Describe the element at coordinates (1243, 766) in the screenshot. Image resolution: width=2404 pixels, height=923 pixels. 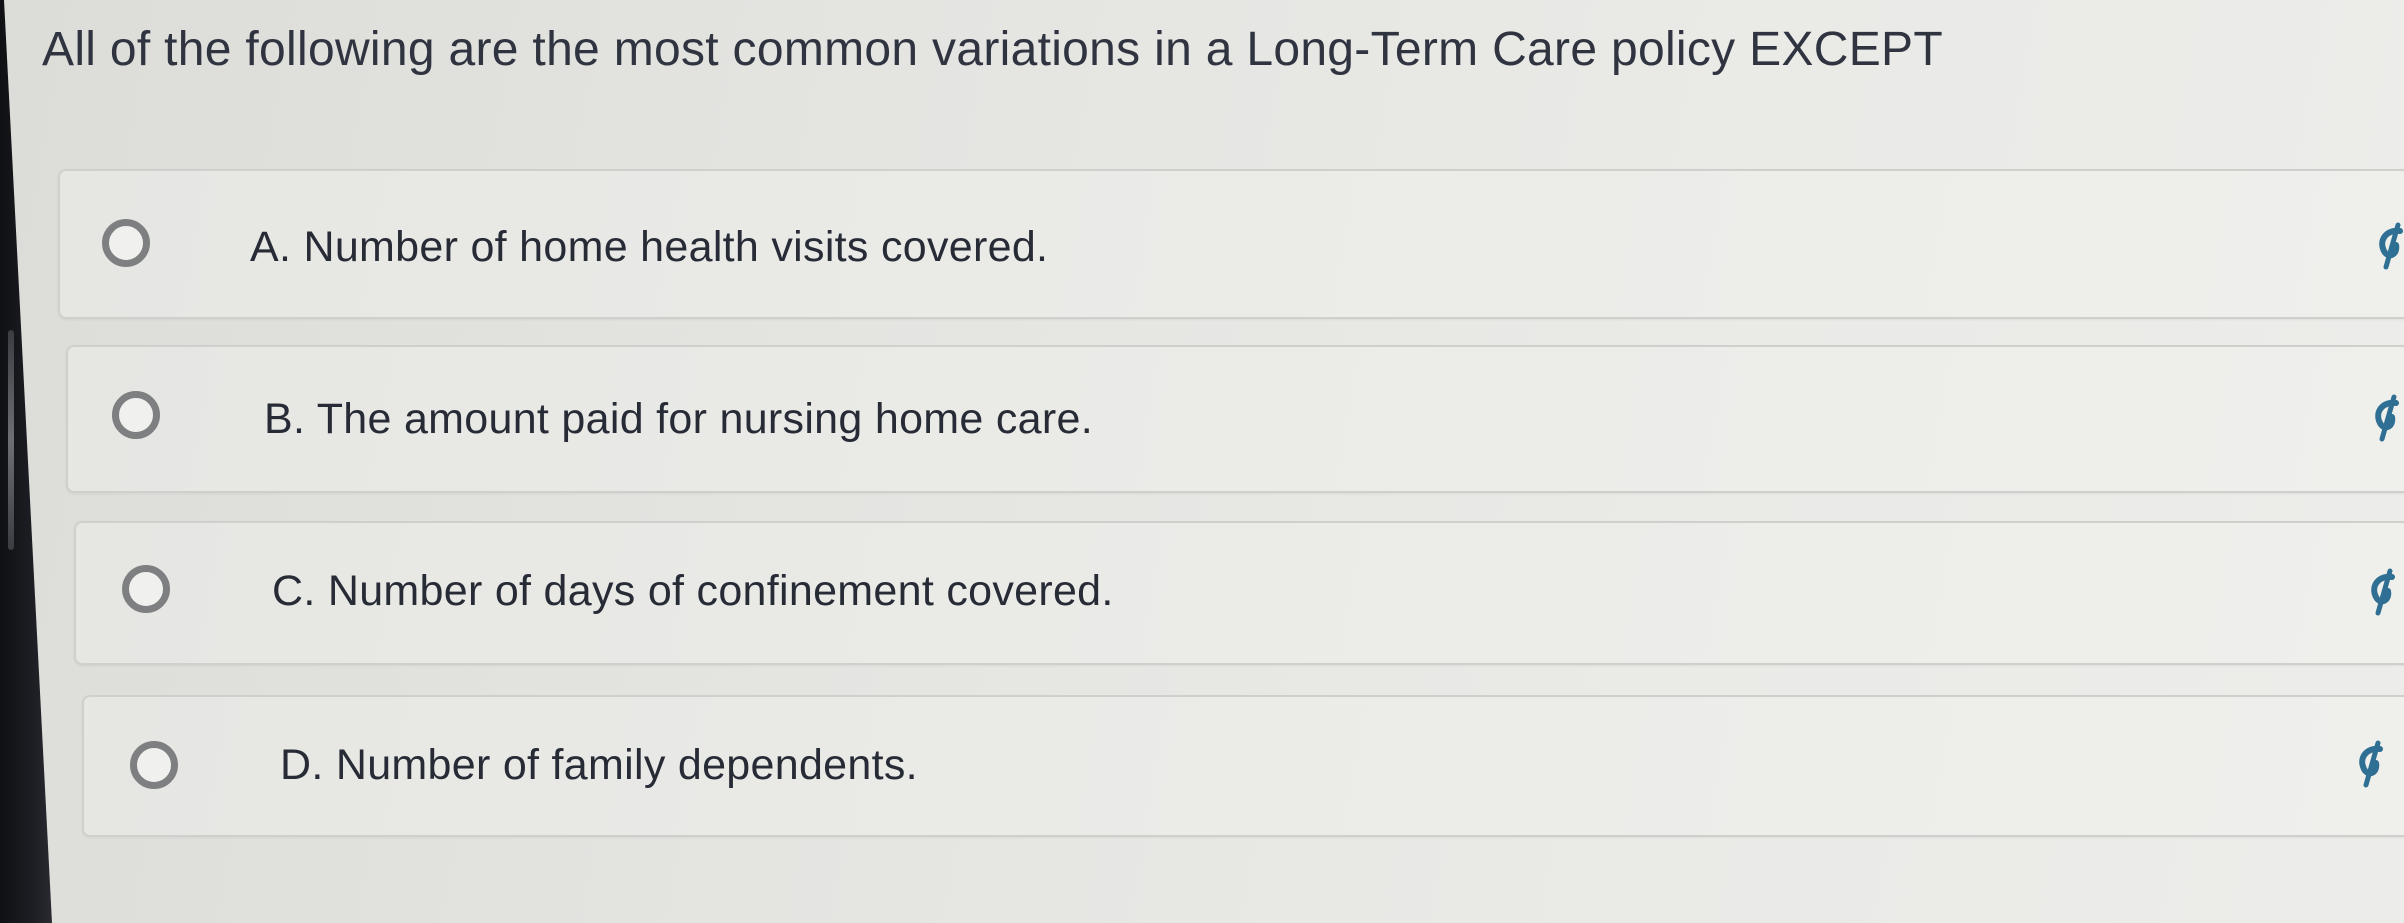
I see `answer-option-d: D. Number of family dependents.` at that location.